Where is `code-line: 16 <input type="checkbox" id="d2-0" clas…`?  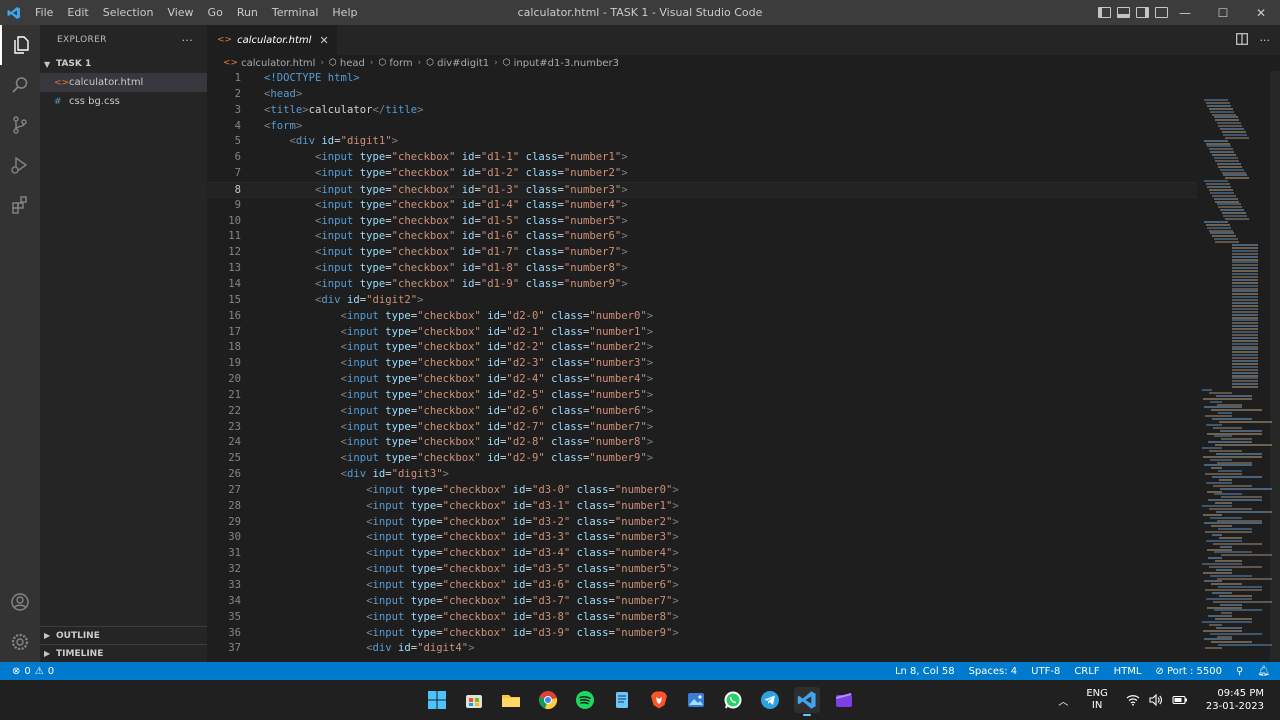
code-line: 16 <input type="checkbox" id="d2-0" clas… is located at coordinates (702, 317).